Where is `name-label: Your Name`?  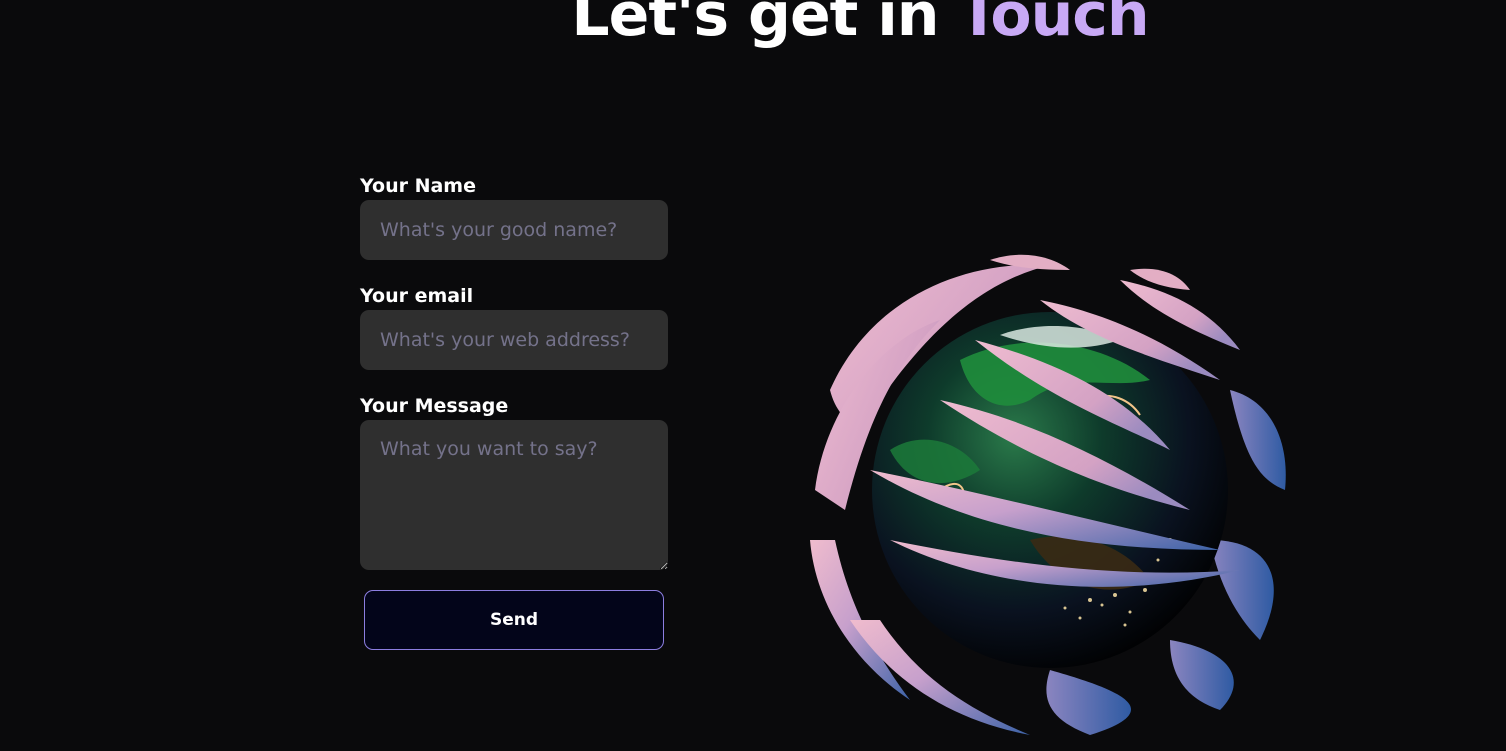 name-label: Your Name is located at coordinates (418, 186).